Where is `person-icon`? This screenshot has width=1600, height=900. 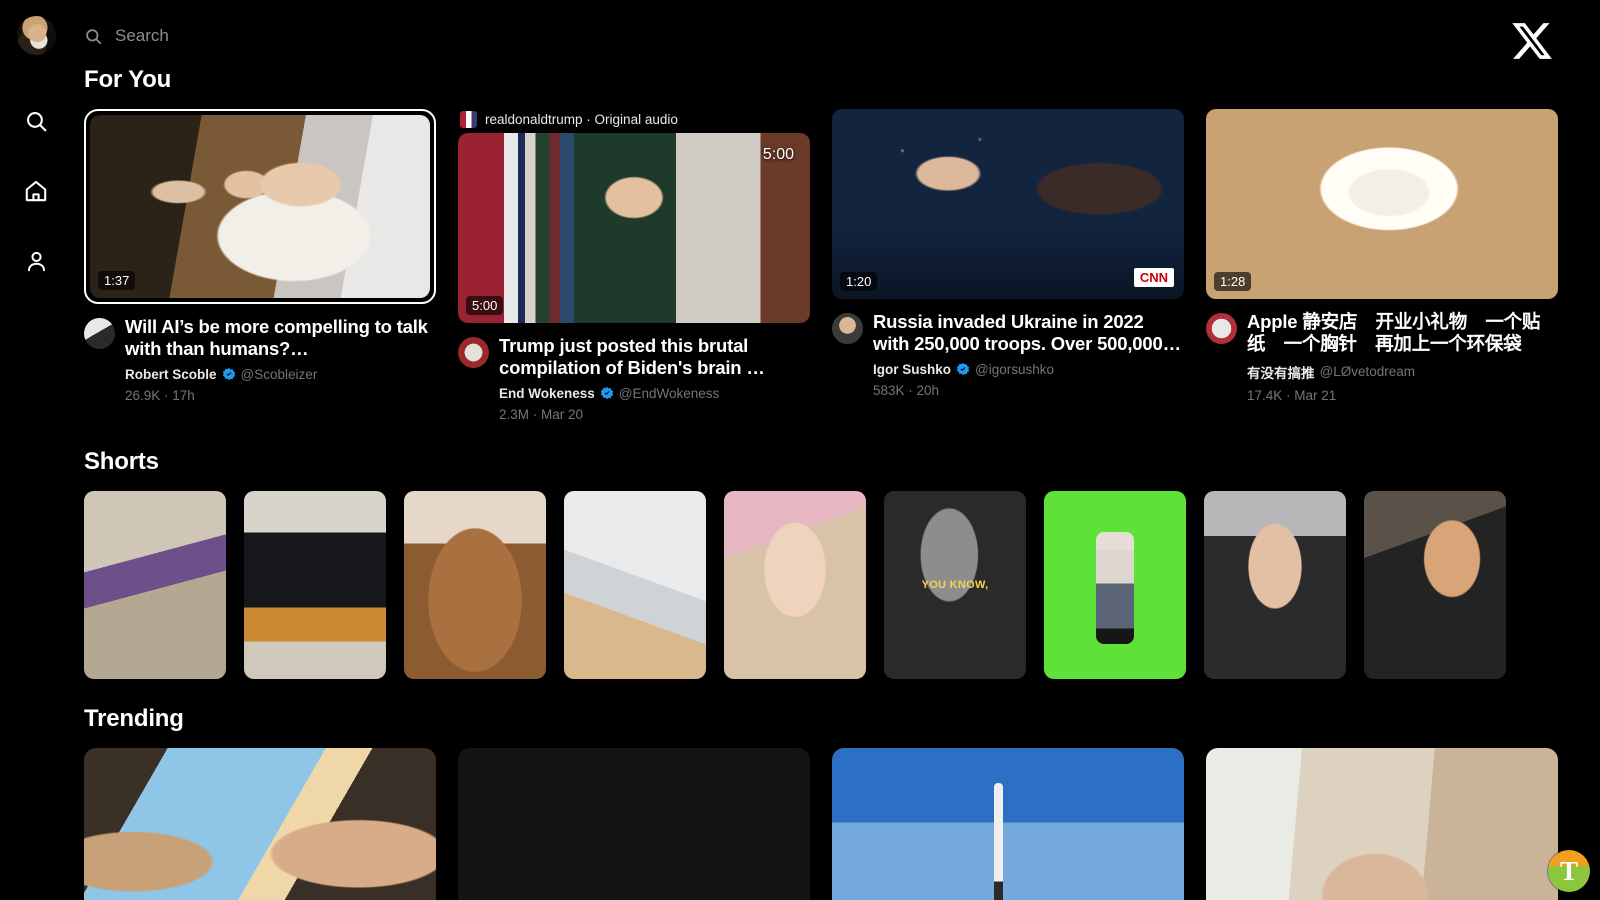
person-icon is located at coordinates (36, 261).